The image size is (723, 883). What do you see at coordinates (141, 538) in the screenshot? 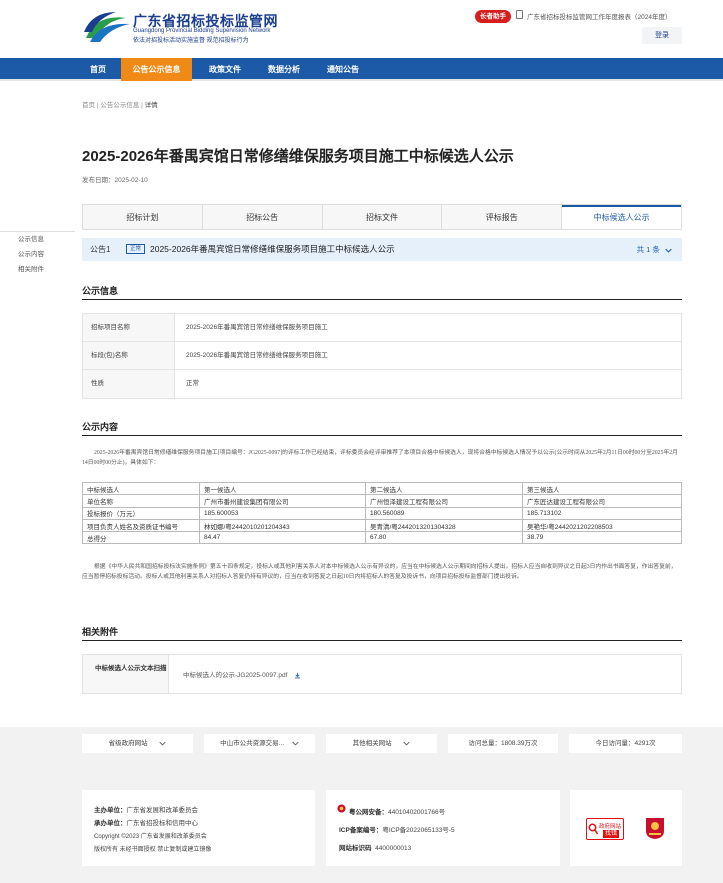
I see `table-cell: 总得分` at bounding box center [141, 538].